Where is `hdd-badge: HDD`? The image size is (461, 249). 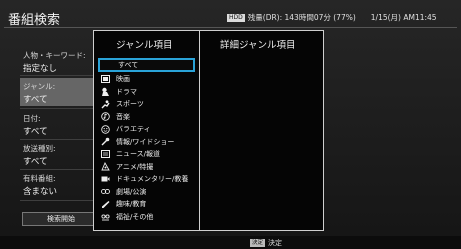
hdd-badge: HDD is located at coordinates (236, 17).